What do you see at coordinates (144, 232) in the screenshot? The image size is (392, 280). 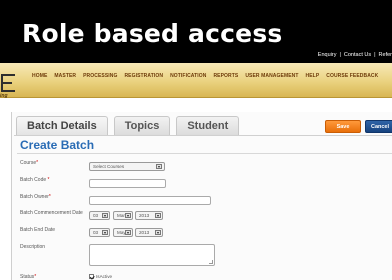 I see `end-year-value: 2013` at bounding box center [144, 232].